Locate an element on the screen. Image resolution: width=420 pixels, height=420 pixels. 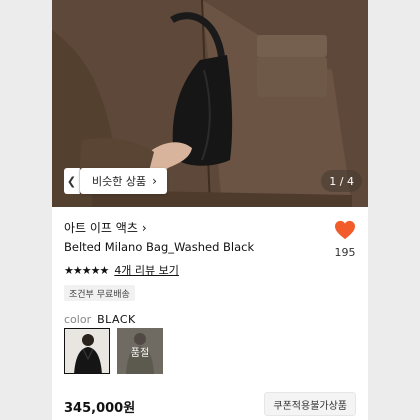
chevron-left-icon: ❮ is located at coordinates (71, 181).